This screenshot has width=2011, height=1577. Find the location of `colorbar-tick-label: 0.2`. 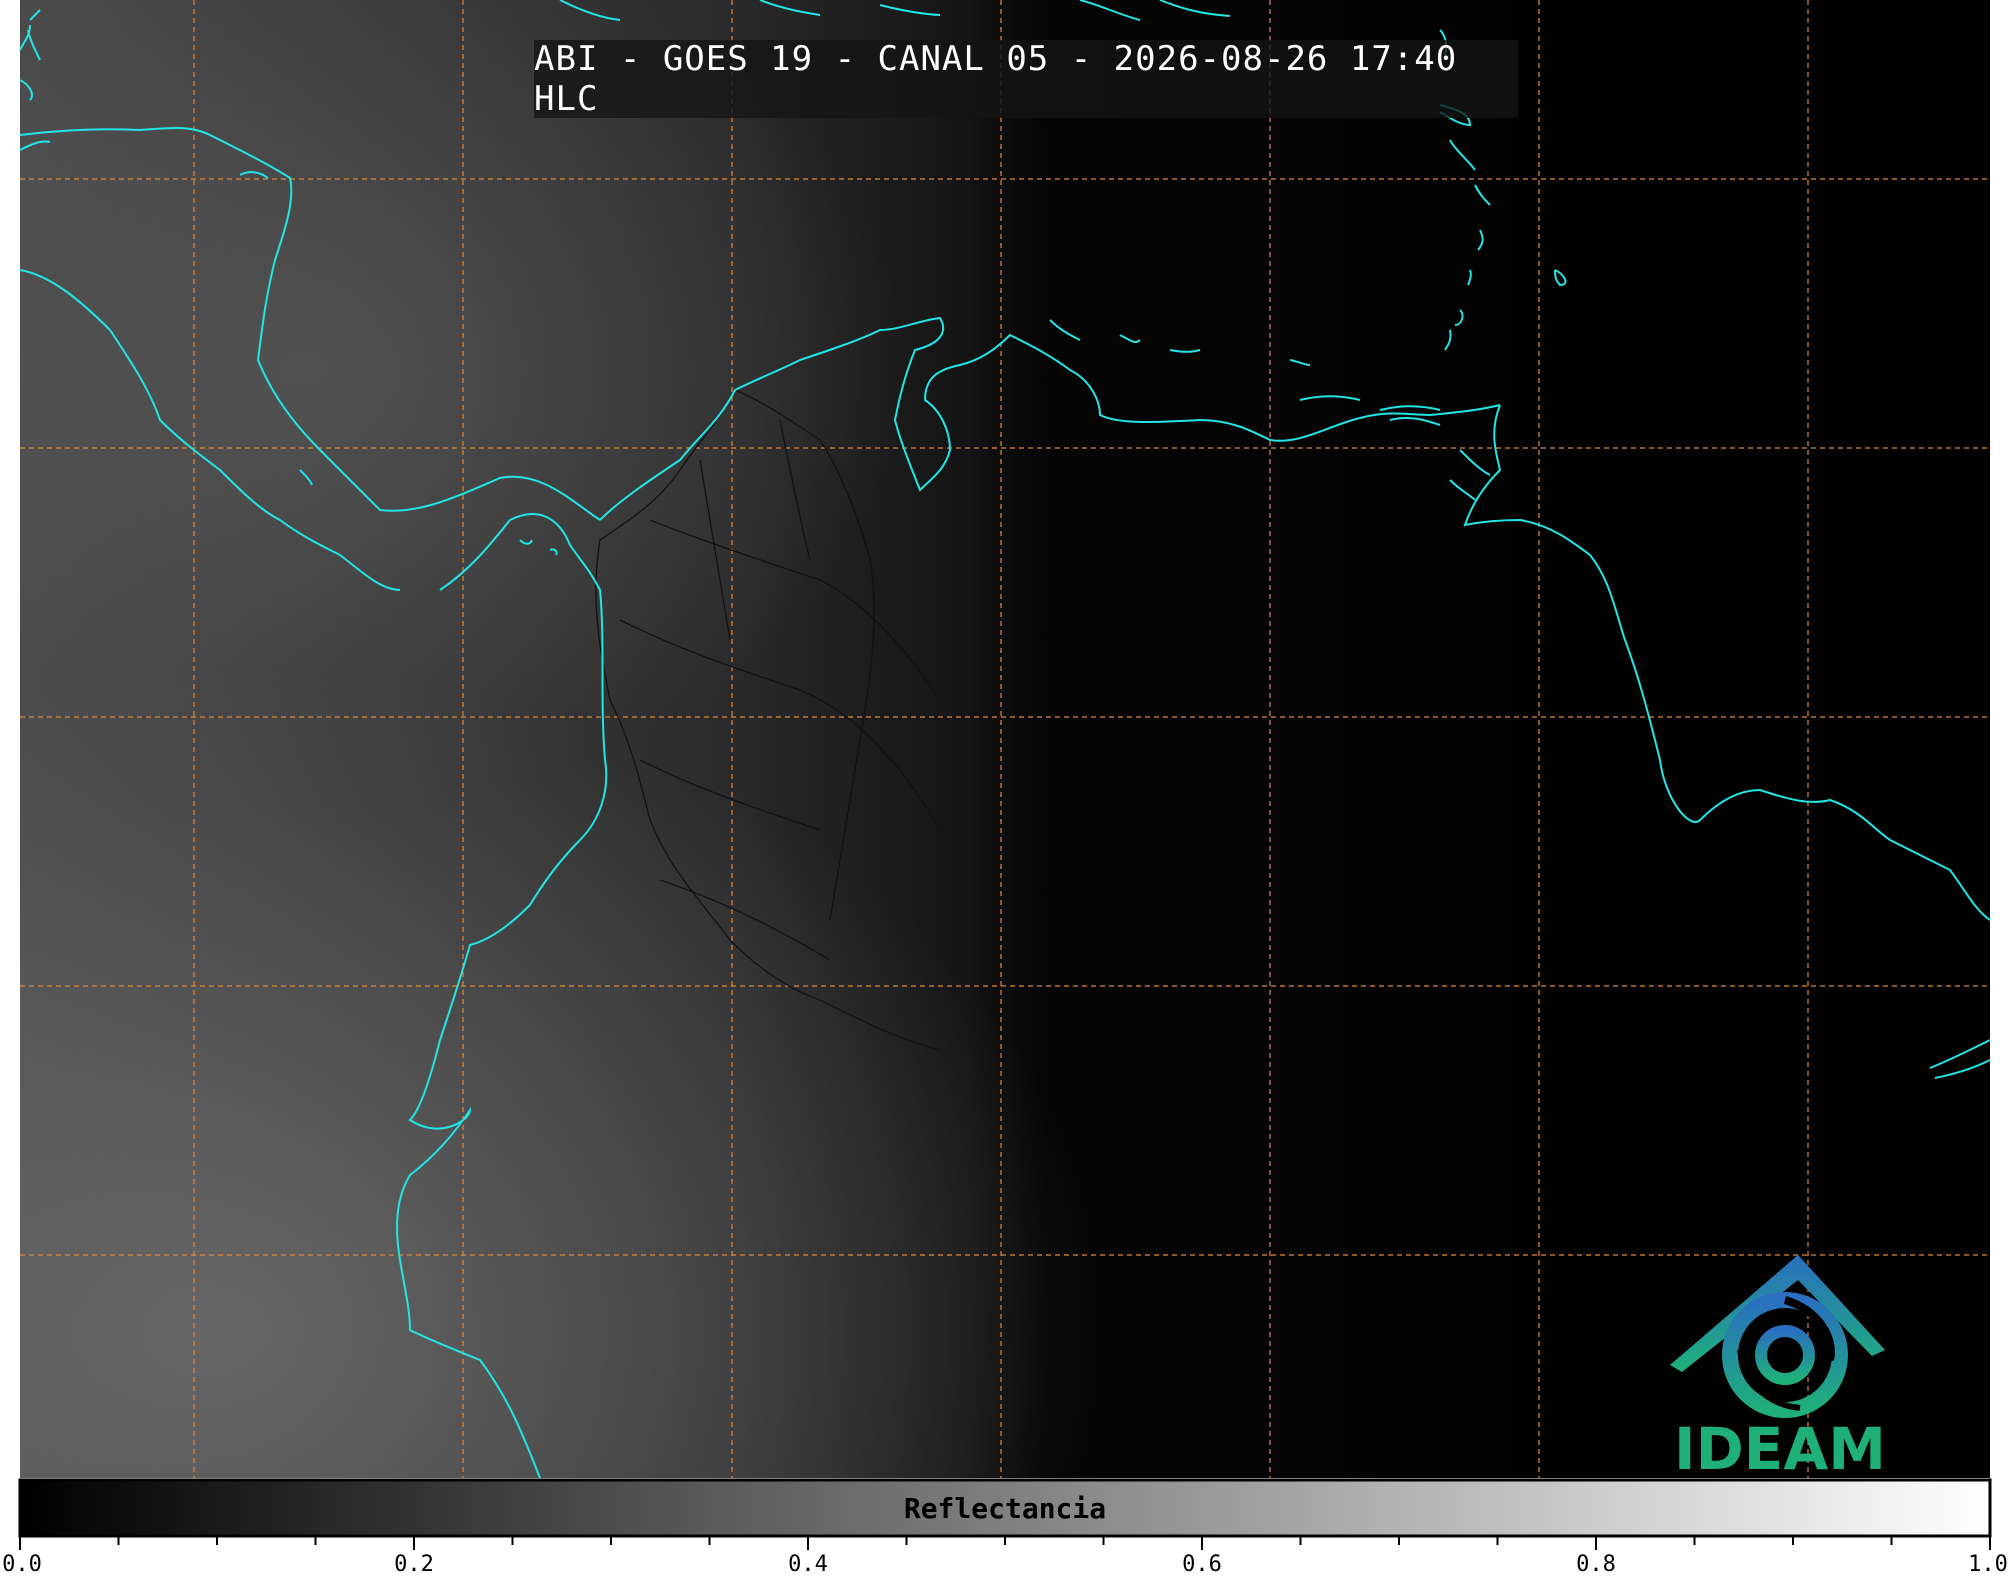

colorbar-tick-label: 0.2 is located at coordinates (414, 1564).